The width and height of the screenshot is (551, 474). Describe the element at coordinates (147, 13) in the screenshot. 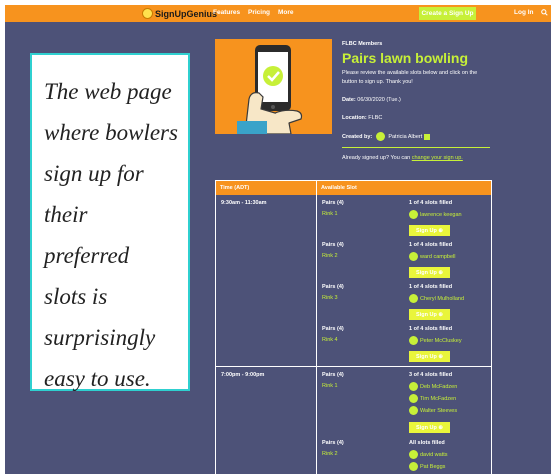

I see `logo-icon` at that location.